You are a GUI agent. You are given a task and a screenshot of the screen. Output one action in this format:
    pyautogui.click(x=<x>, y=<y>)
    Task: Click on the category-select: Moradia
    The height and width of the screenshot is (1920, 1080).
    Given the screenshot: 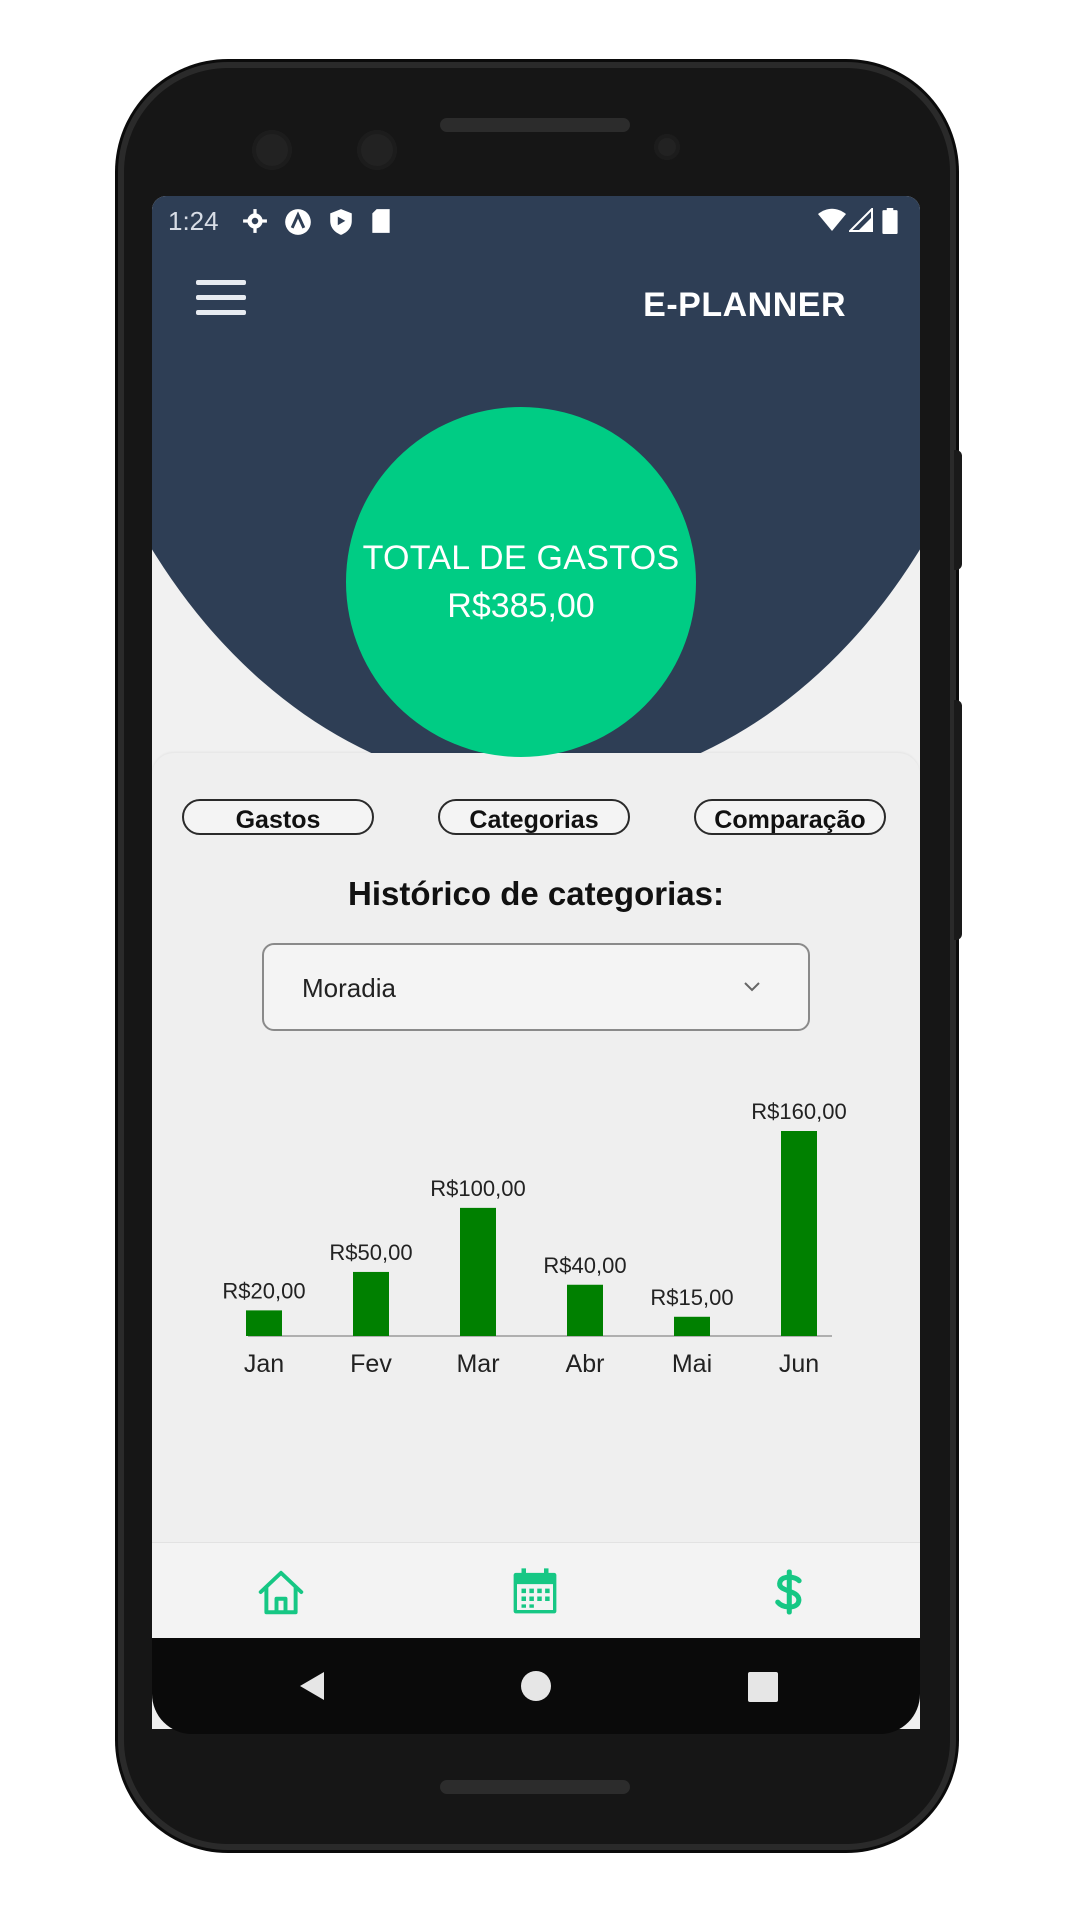 What is the action you would take?
    pyautogui.click(x=536, y=987)
    